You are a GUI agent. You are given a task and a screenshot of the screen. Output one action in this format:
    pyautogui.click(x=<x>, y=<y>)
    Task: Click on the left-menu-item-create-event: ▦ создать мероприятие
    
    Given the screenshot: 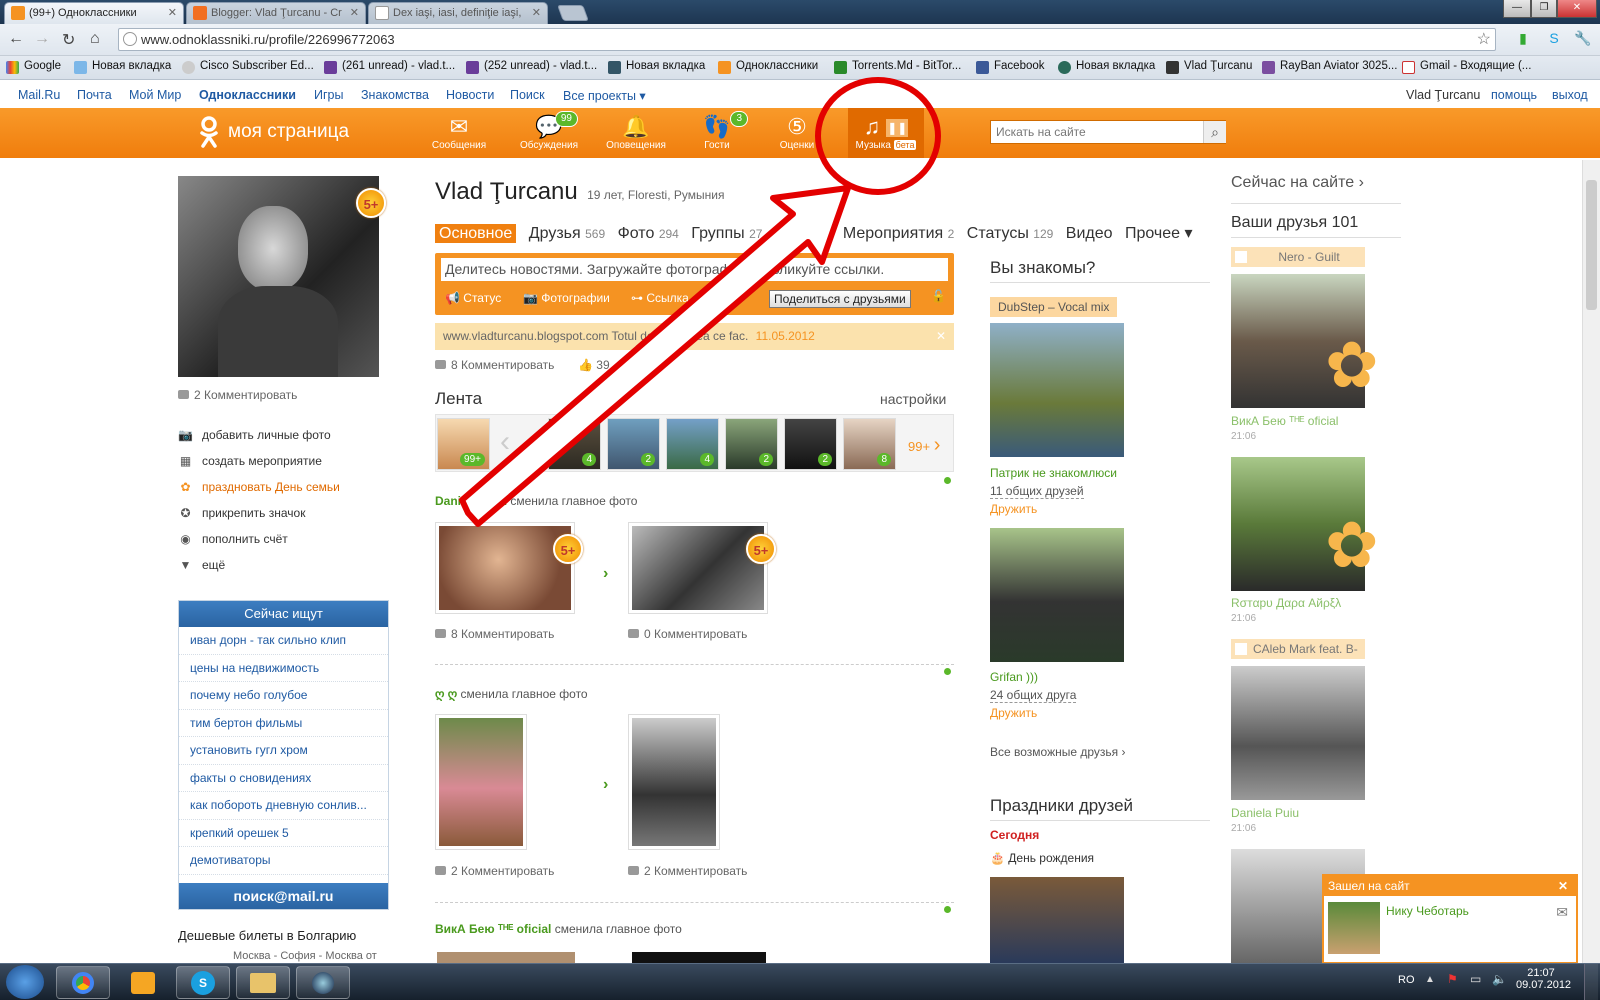 What is the action you would take?
    pyautogui.click(x=250, y=461)
    